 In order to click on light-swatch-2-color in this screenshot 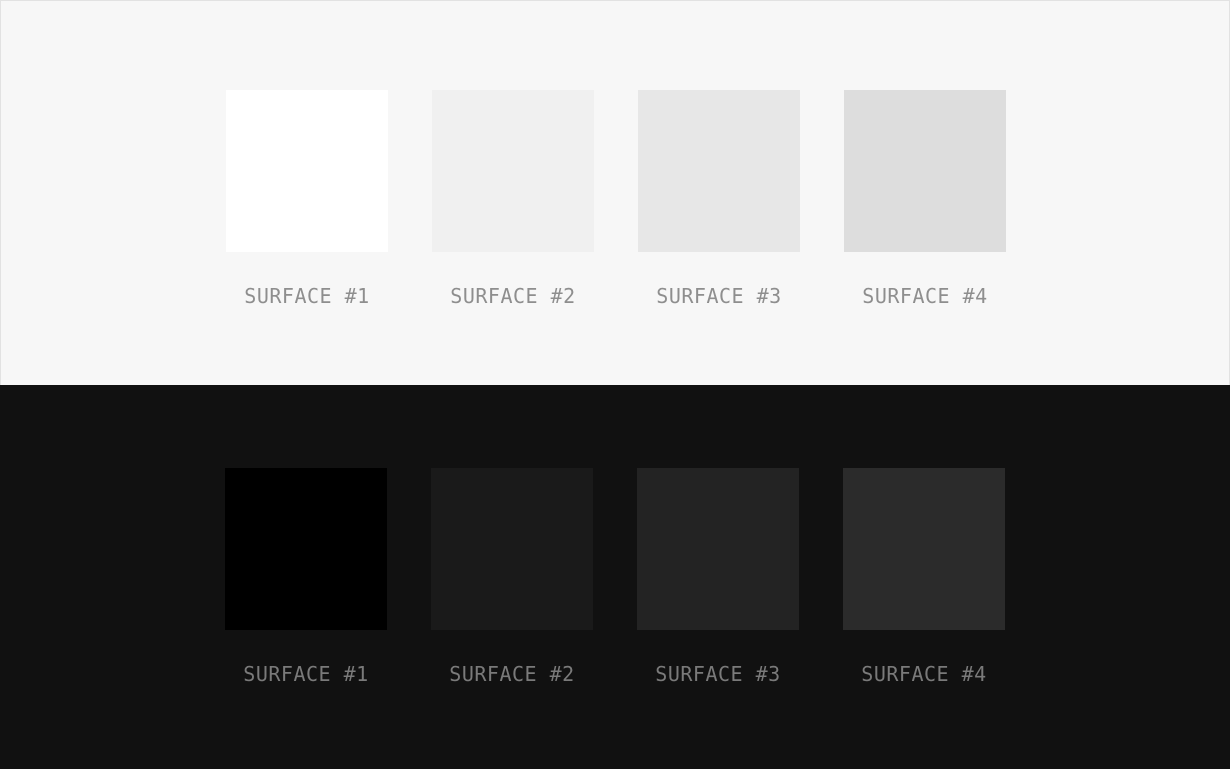, I will do `click(513, 171)`.